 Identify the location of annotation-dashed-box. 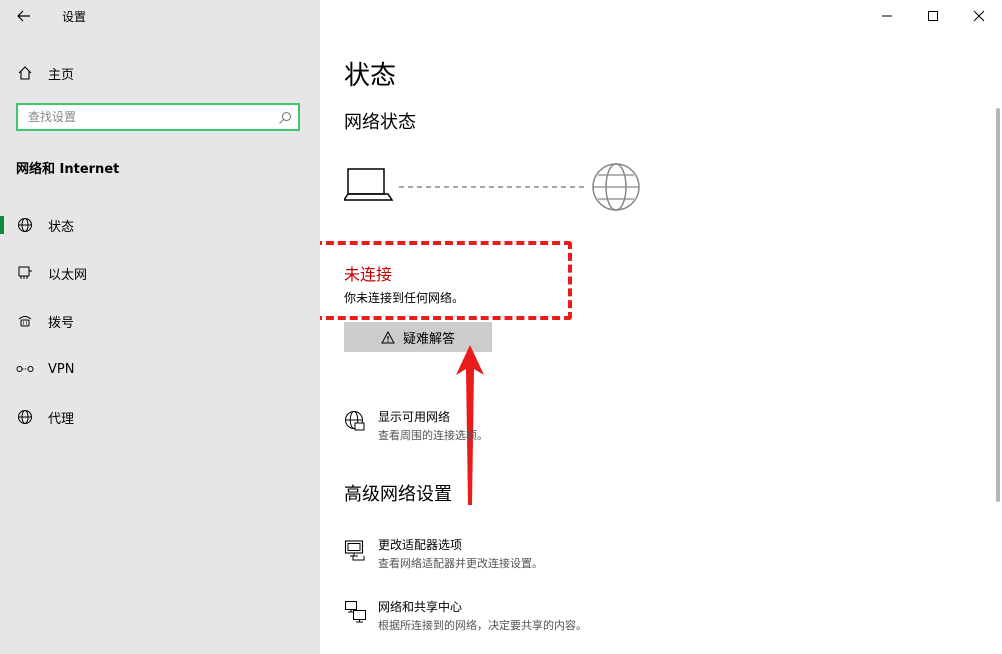
(446, 280).